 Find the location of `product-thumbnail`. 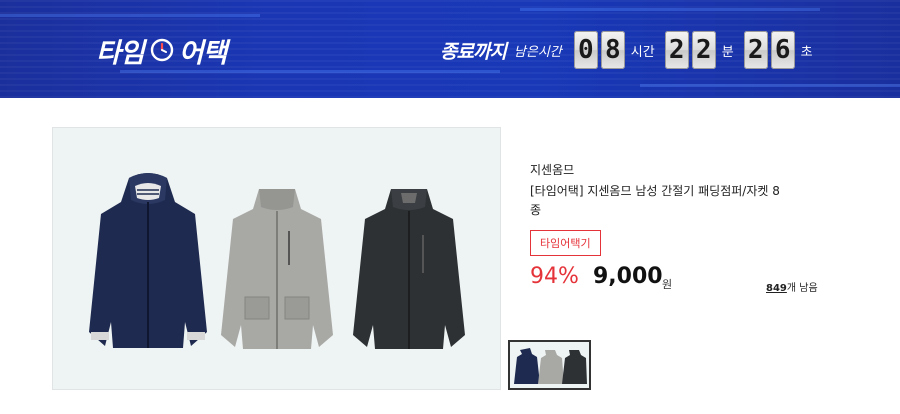

product-thumbnail is located at coordinates (549, 365).